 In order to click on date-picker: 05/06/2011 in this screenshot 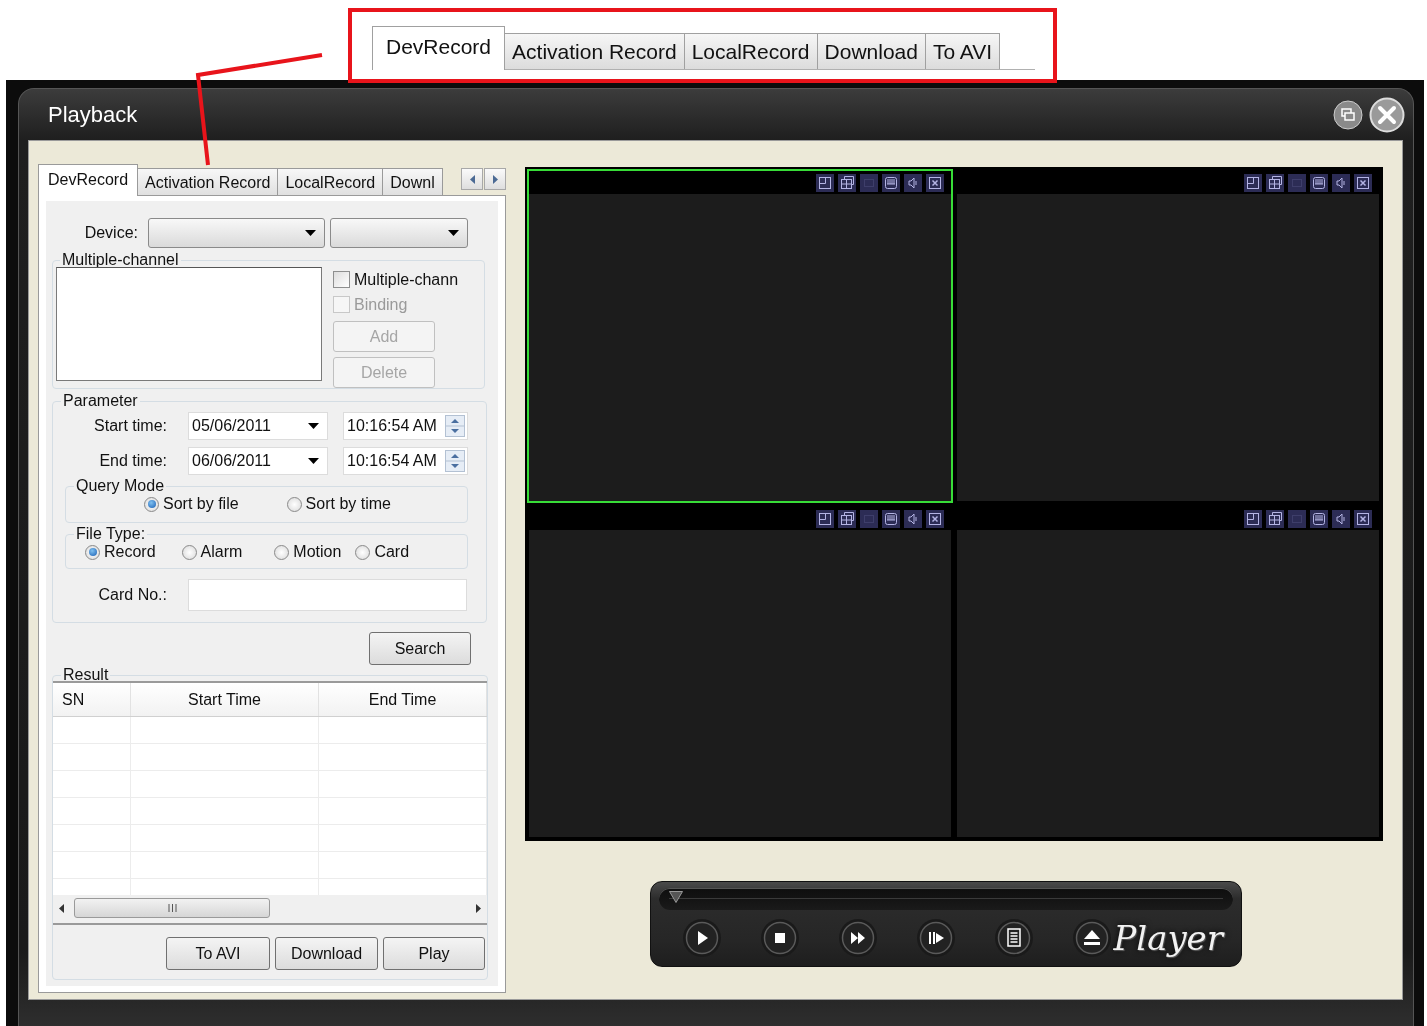, I will do `click(258, 426)`.